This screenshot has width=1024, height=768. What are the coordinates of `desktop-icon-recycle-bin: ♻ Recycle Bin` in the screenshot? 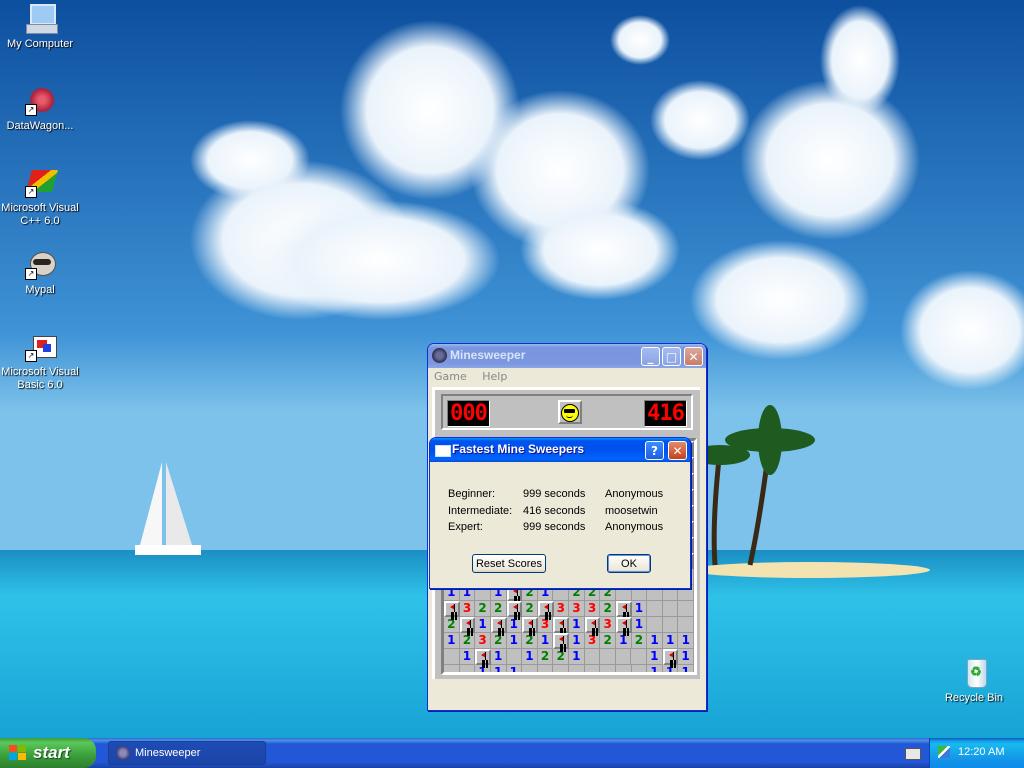 It's located at (974, 680).